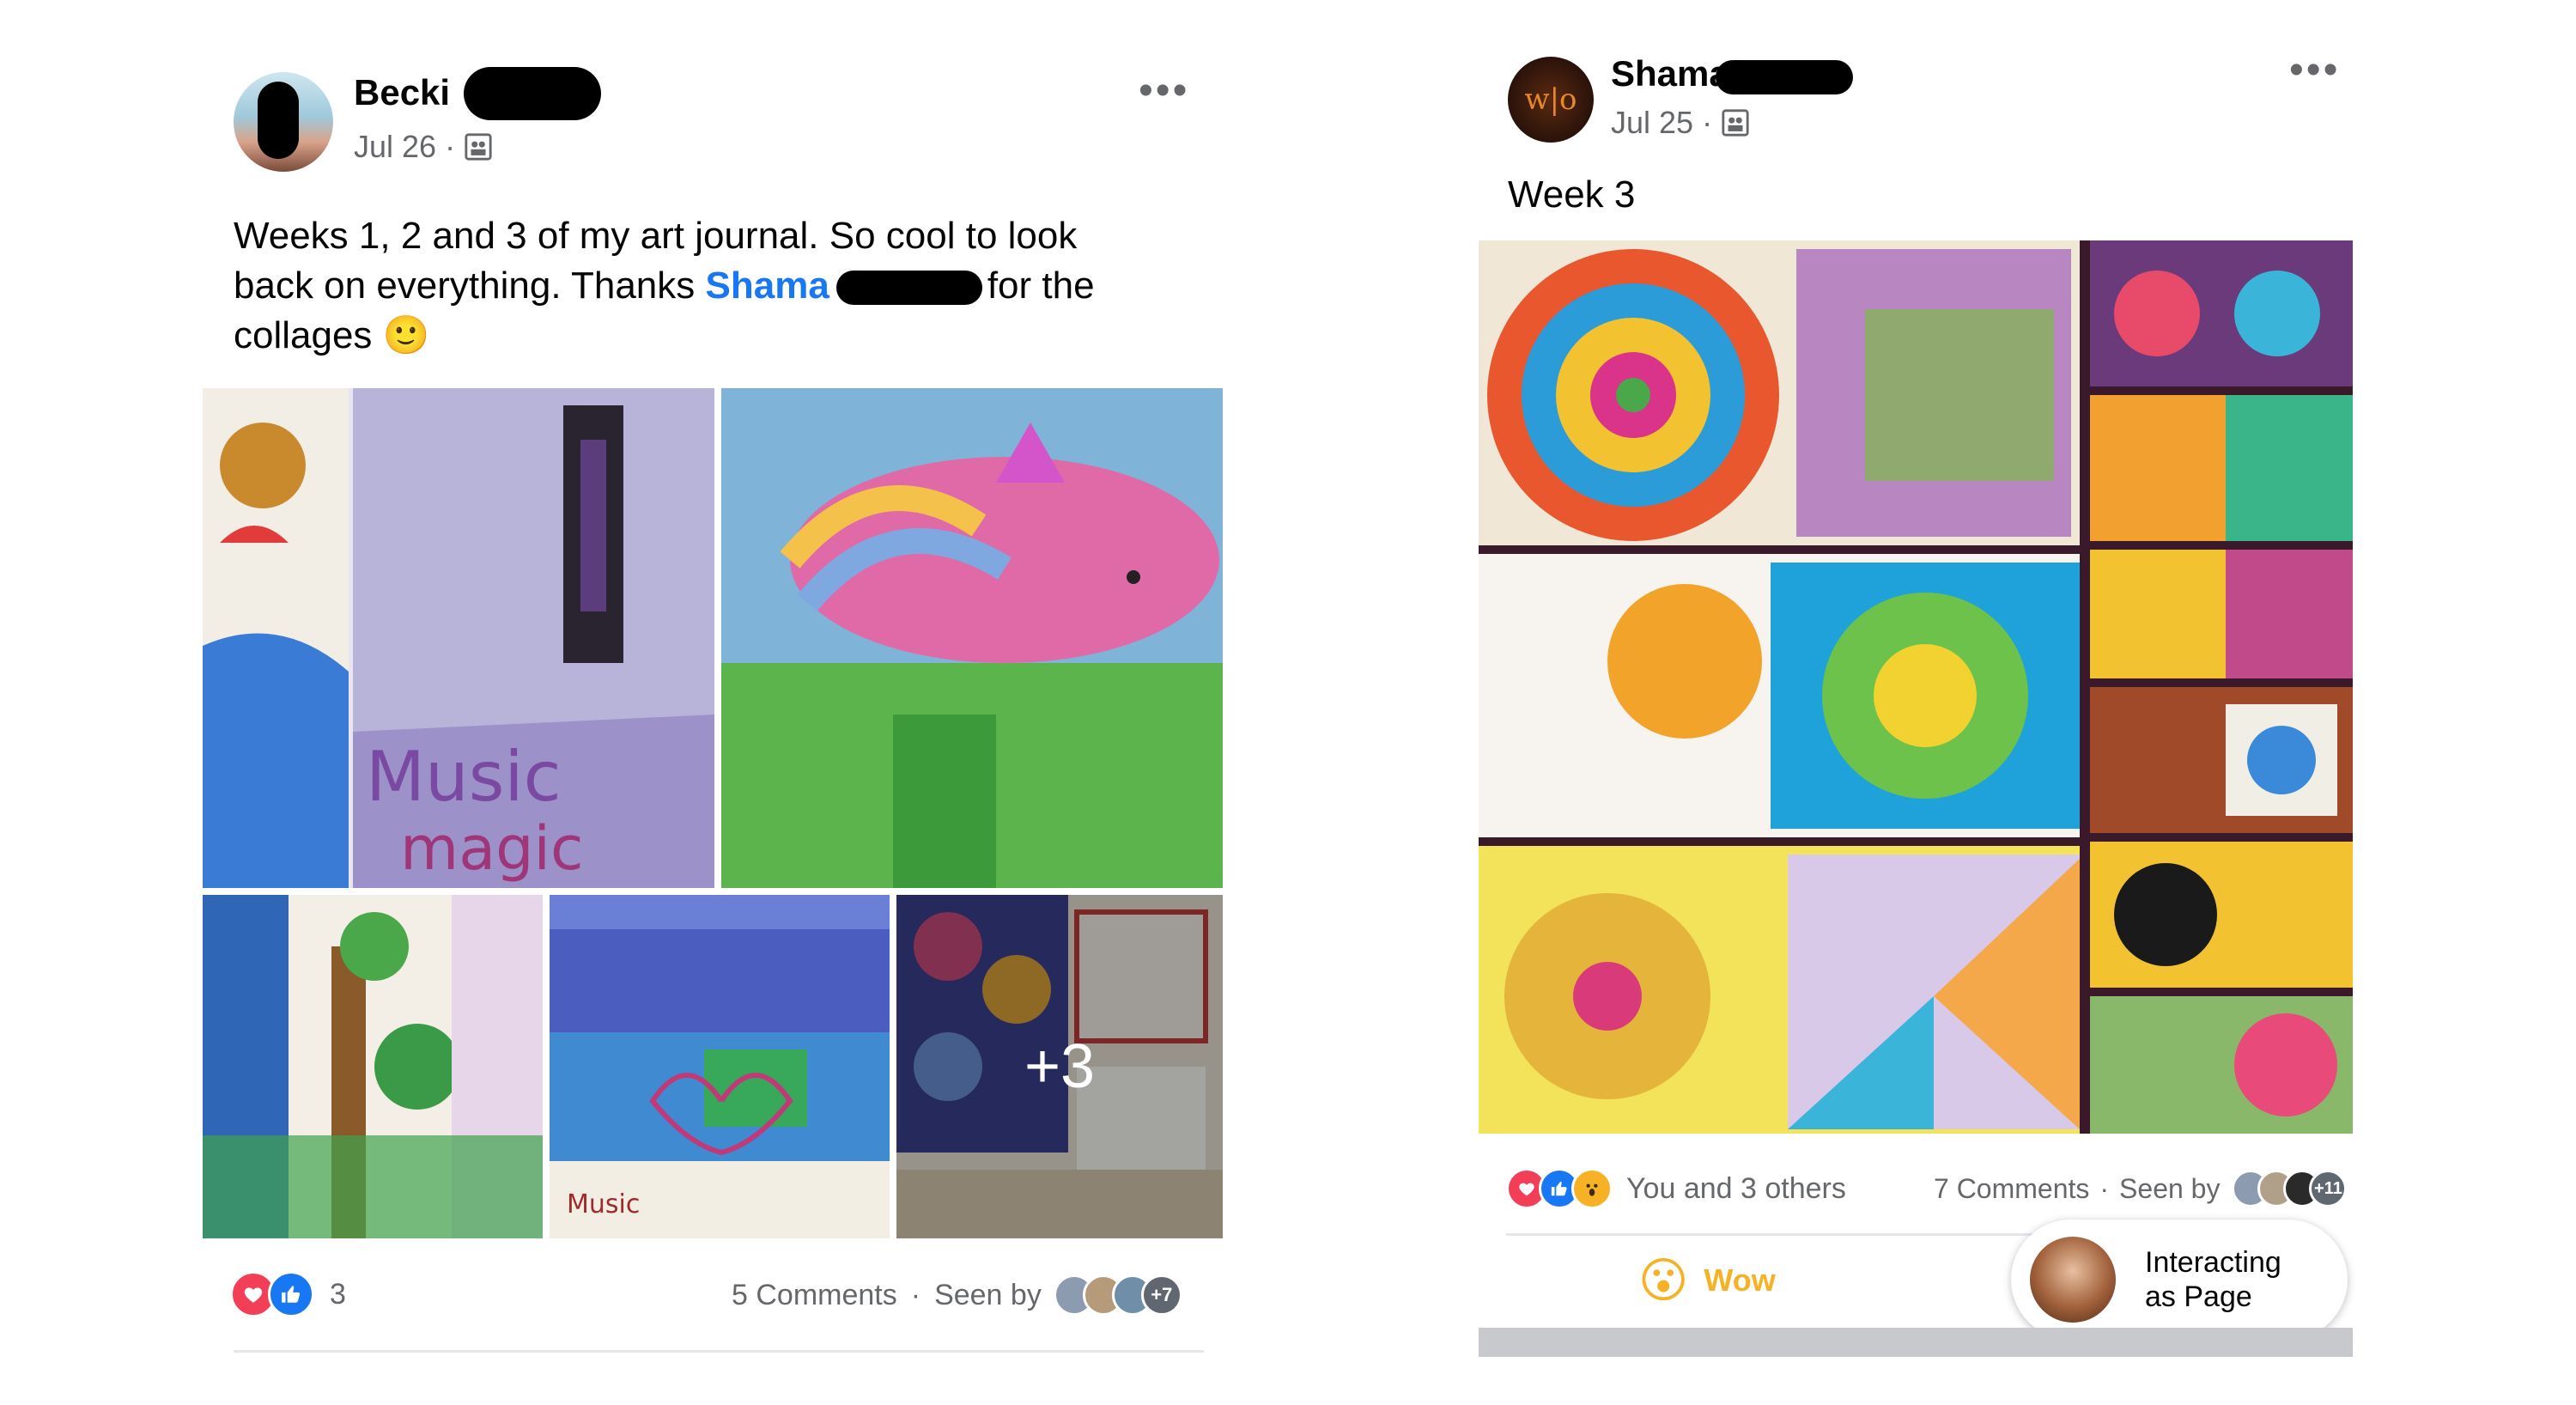 This screenshot has height=1405, width=2576. Describe the element at coordinates (1118, 1295) in the screenshot. I see `seen-by-avatars: +7` at that location.